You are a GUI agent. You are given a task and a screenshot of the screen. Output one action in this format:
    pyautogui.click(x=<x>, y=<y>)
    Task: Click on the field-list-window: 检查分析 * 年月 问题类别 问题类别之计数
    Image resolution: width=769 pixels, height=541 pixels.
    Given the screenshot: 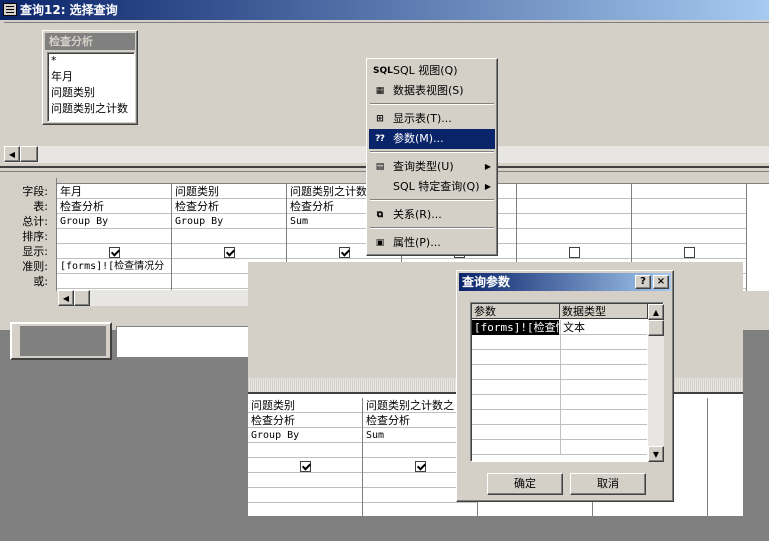 What is the action you would take?
    pyautogui.click(x=90, y=77)
    